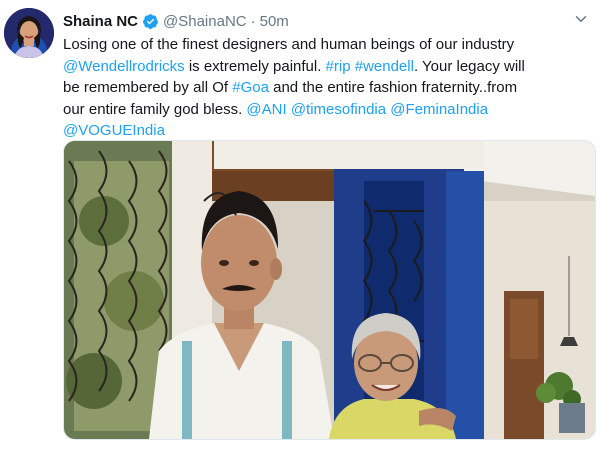  I want to click on tweet-header: Shaina NC @ShainaNC · 50m, so click(326, 21).